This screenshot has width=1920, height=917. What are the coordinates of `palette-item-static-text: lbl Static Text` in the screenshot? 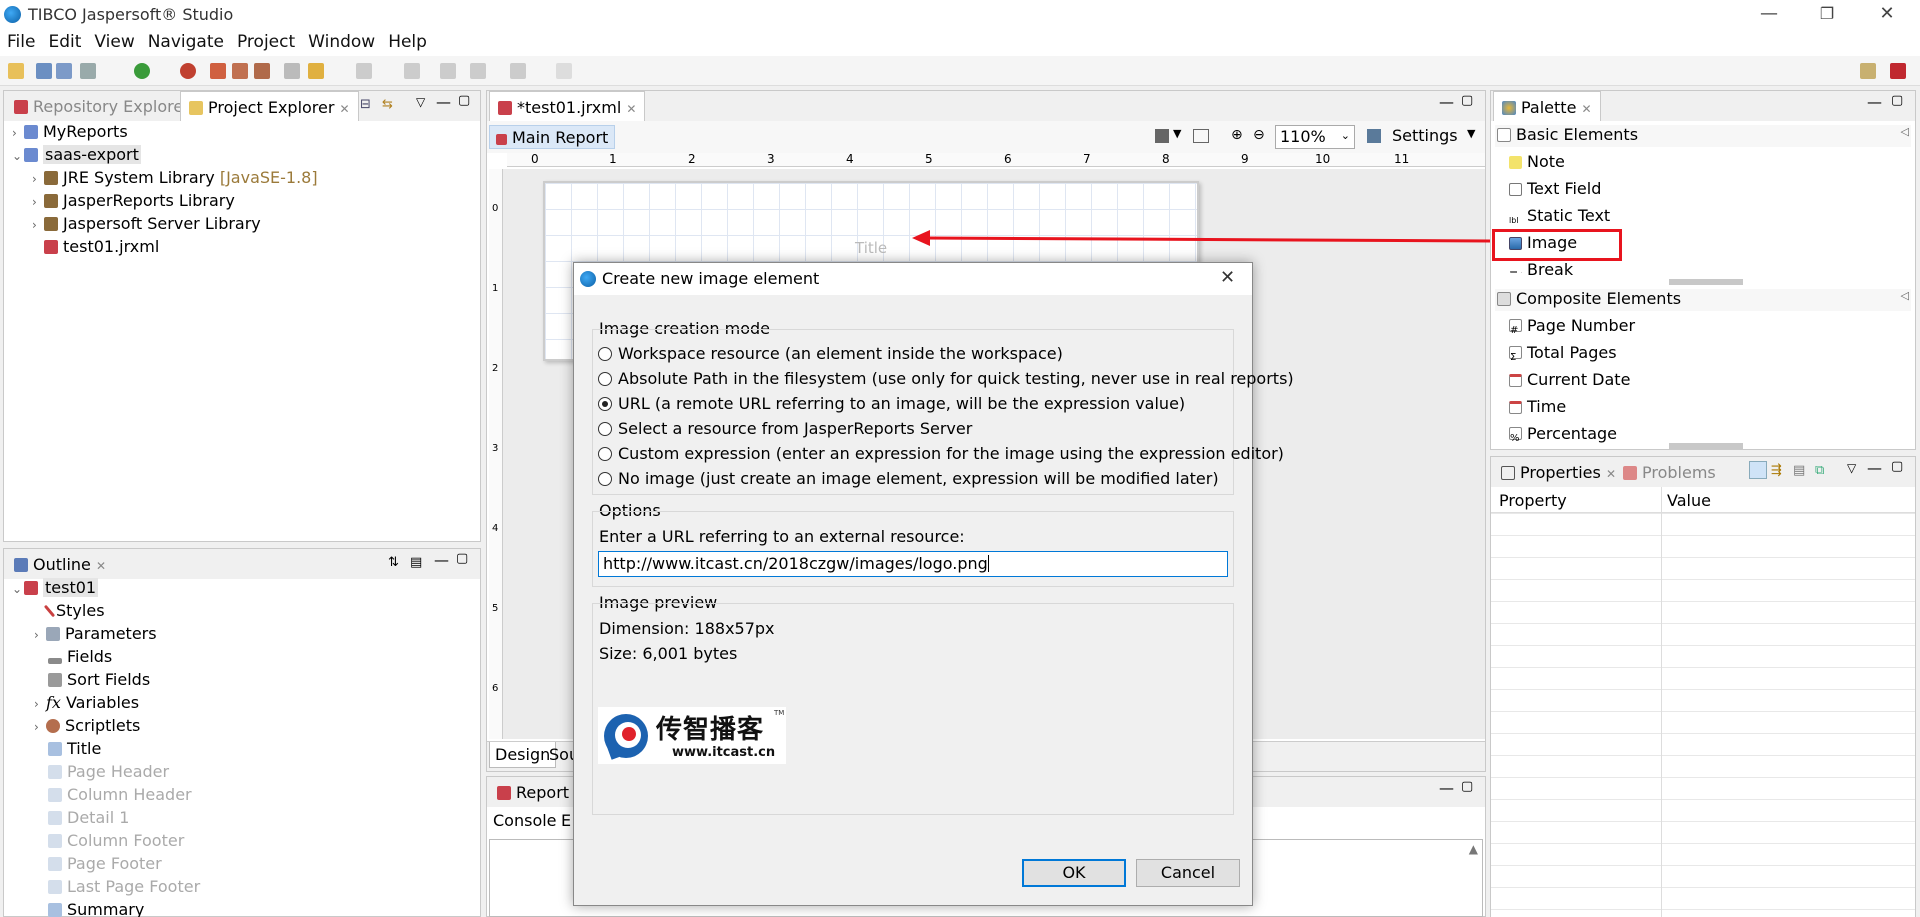 It's located at (1559, 216).